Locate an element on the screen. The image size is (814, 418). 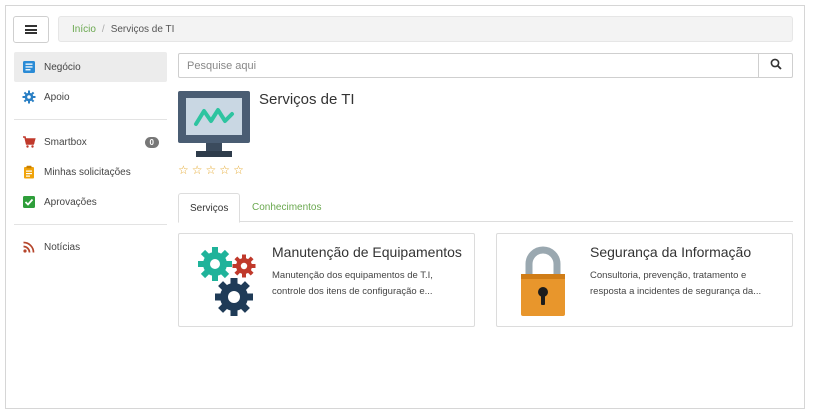
sidebar-item-label: Negócio is located at coordinates (62, 67).